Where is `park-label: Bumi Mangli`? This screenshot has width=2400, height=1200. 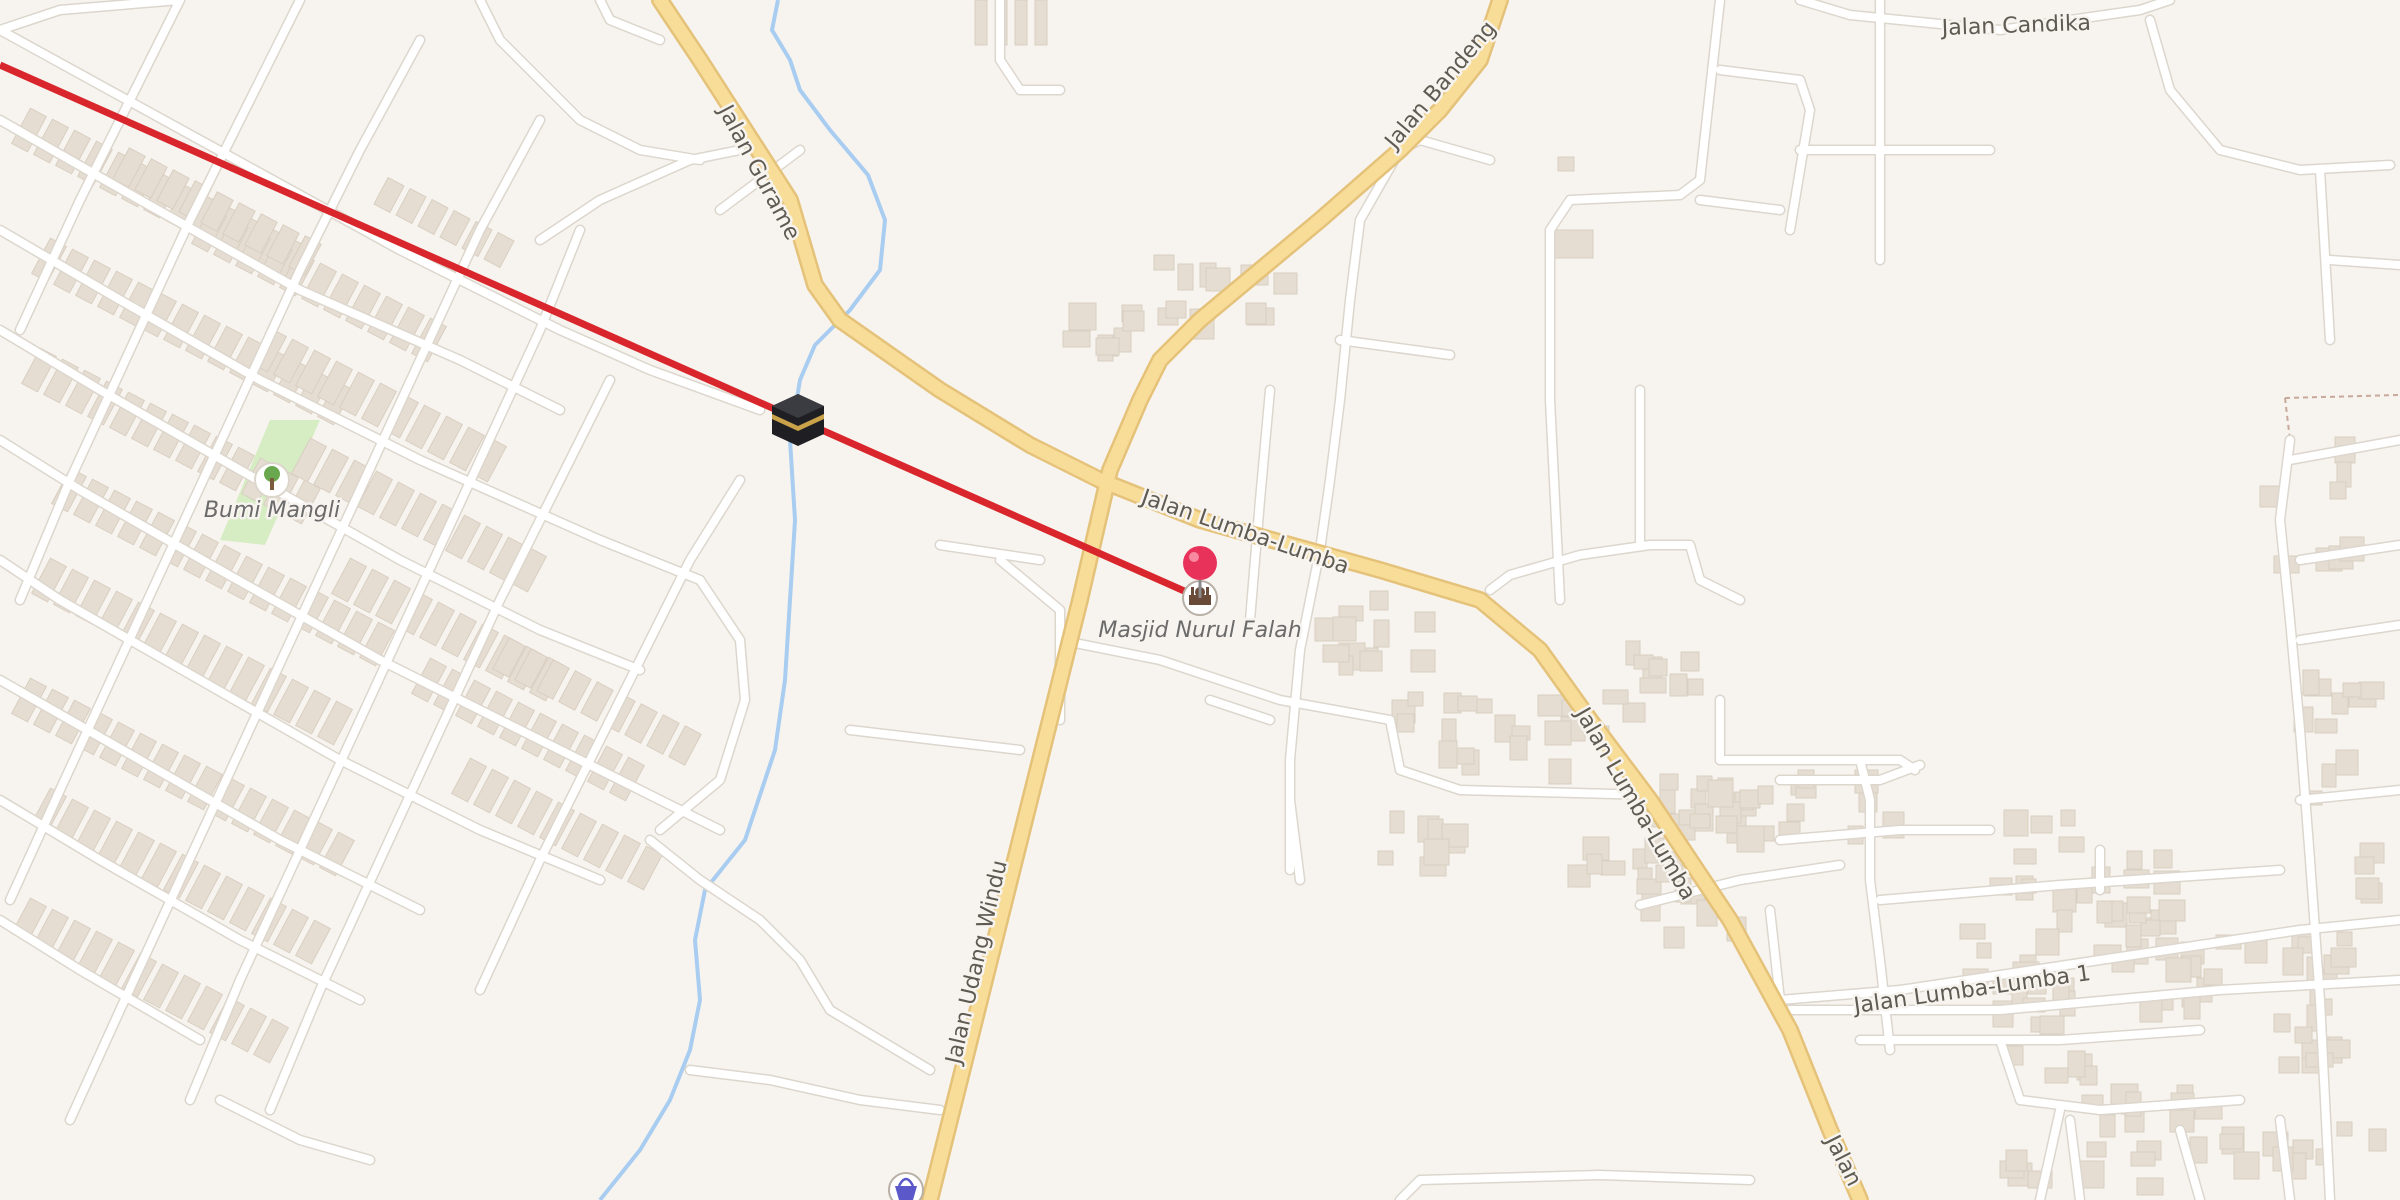 park-label: Bumi Mangli is located at coordinates (272, 510).